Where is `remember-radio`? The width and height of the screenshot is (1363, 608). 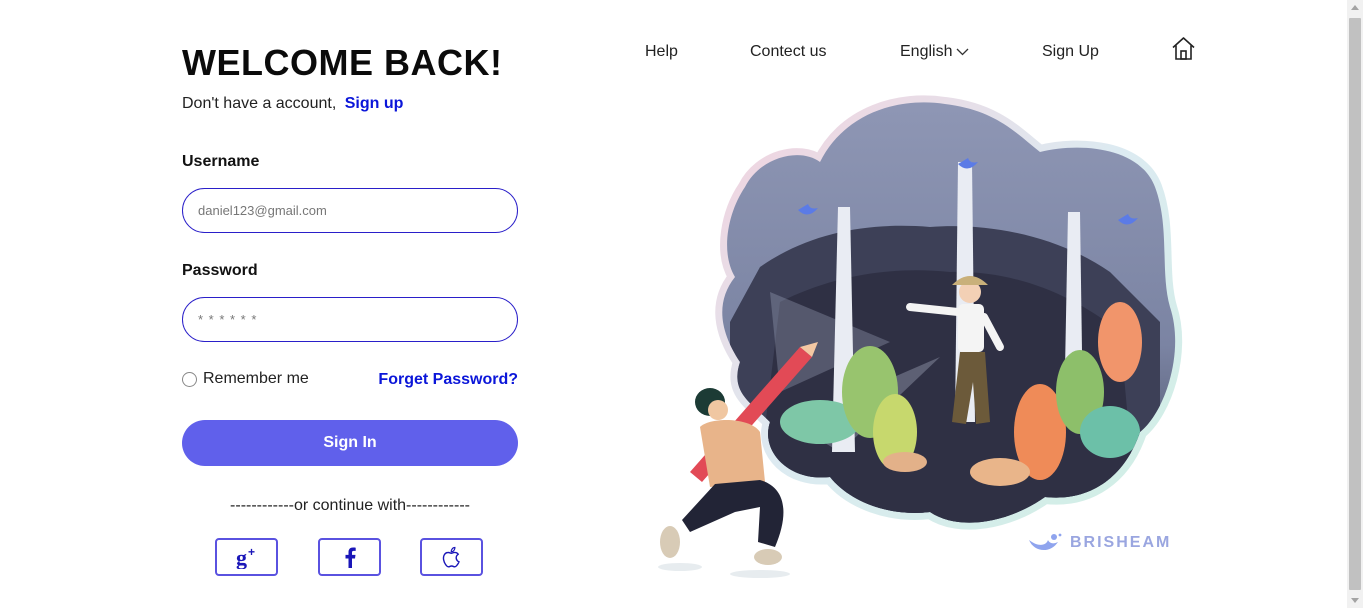
remember-radio is located at coordinates (189, 379).